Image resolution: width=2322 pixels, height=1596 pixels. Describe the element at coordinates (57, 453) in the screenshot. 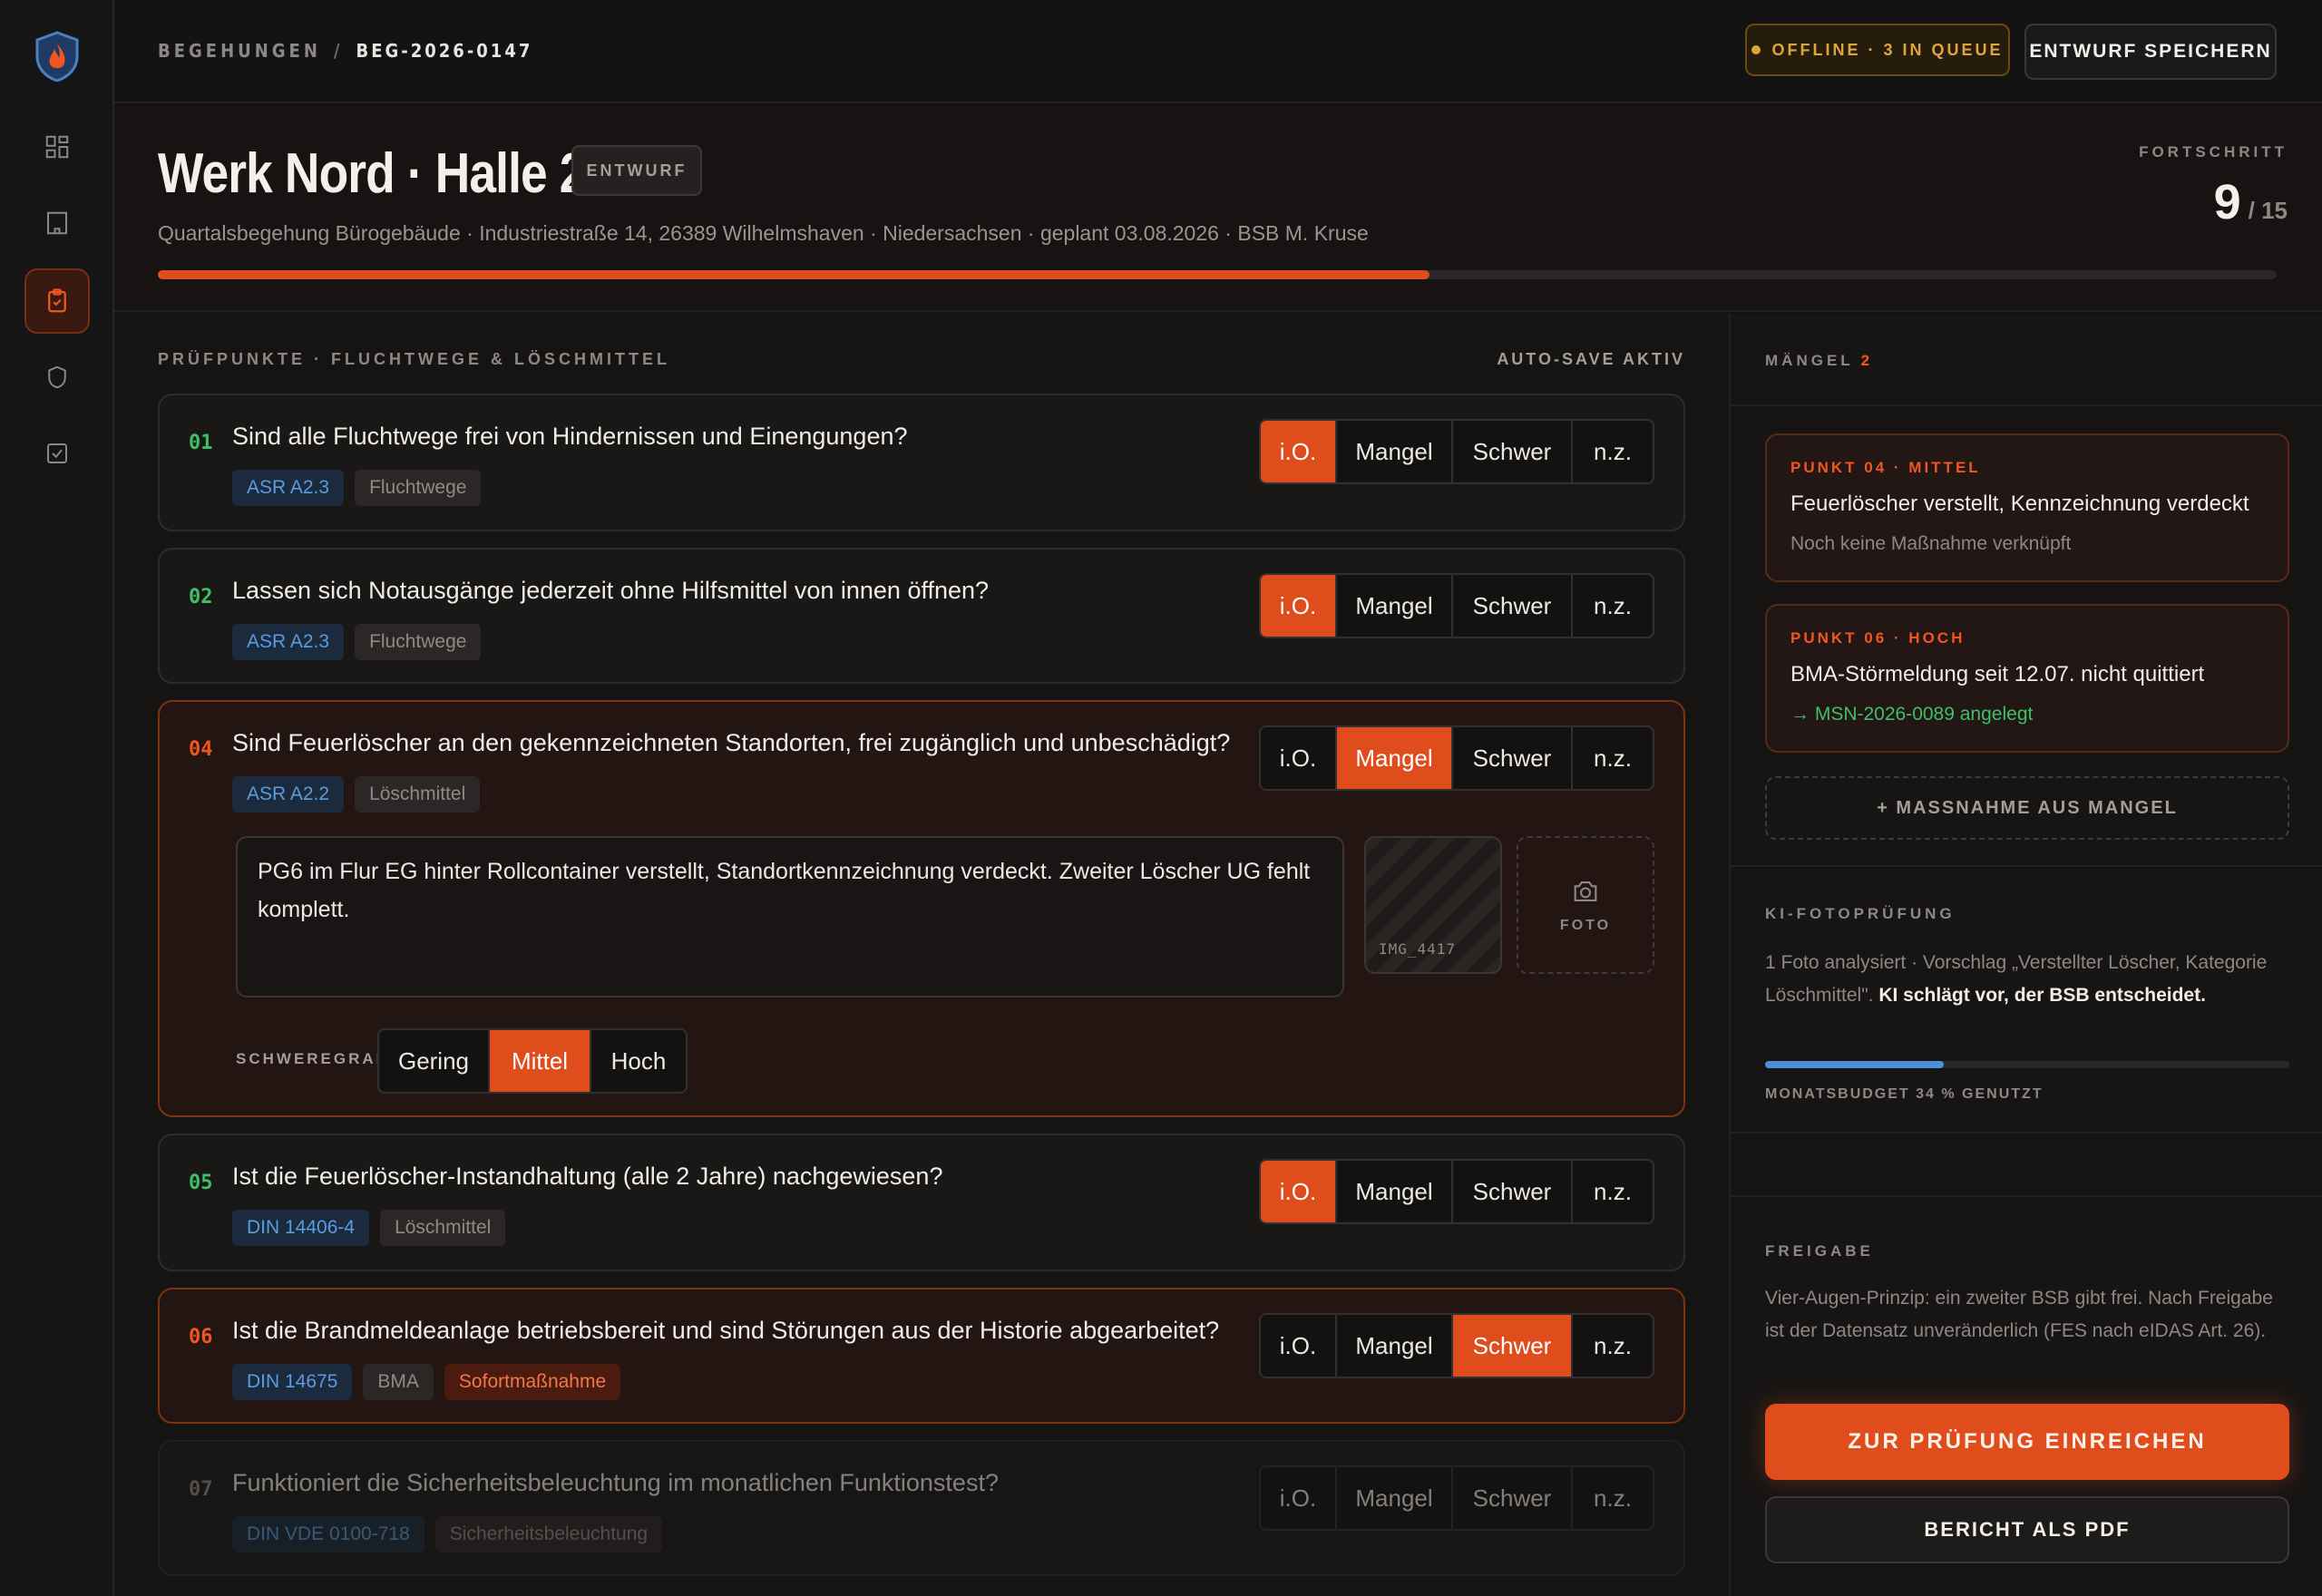

I see `nav-tasks` at that location.